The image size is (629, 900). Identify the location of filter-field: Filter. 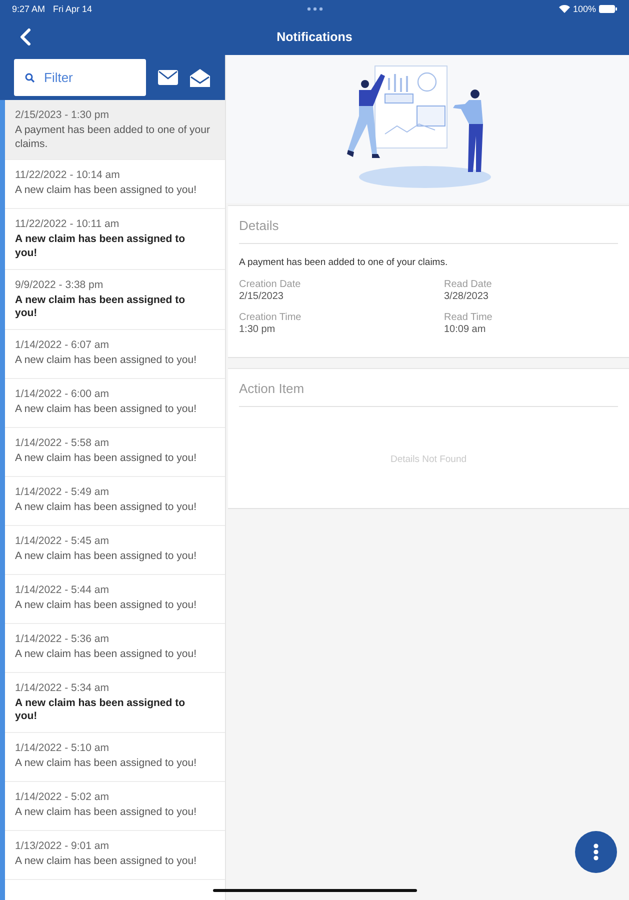
(80, 77).